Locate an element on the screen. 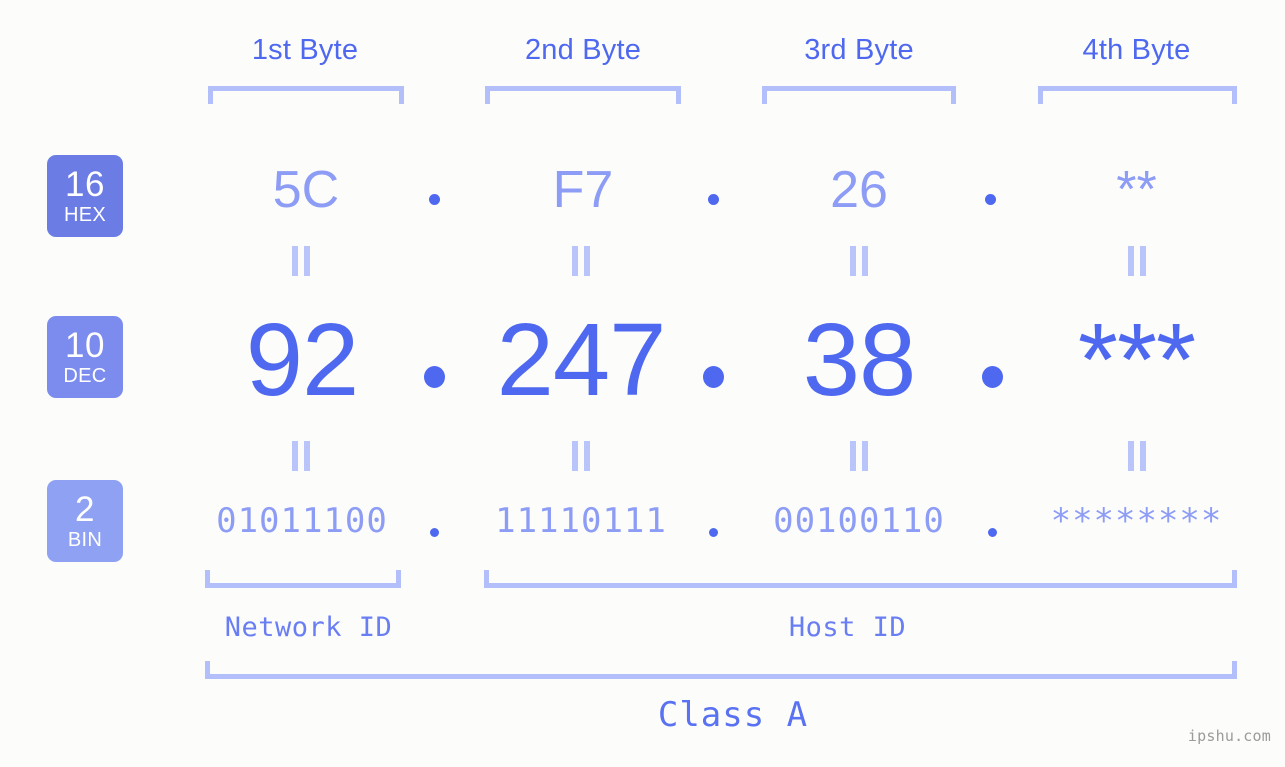  base-badge-hex: 16 HEX is located at coordinates (85, 196).